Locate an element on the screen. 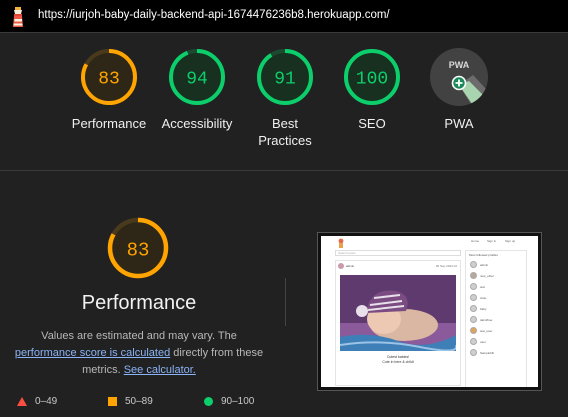  accessibility-score: 94 is located at coordinates (197, 80).